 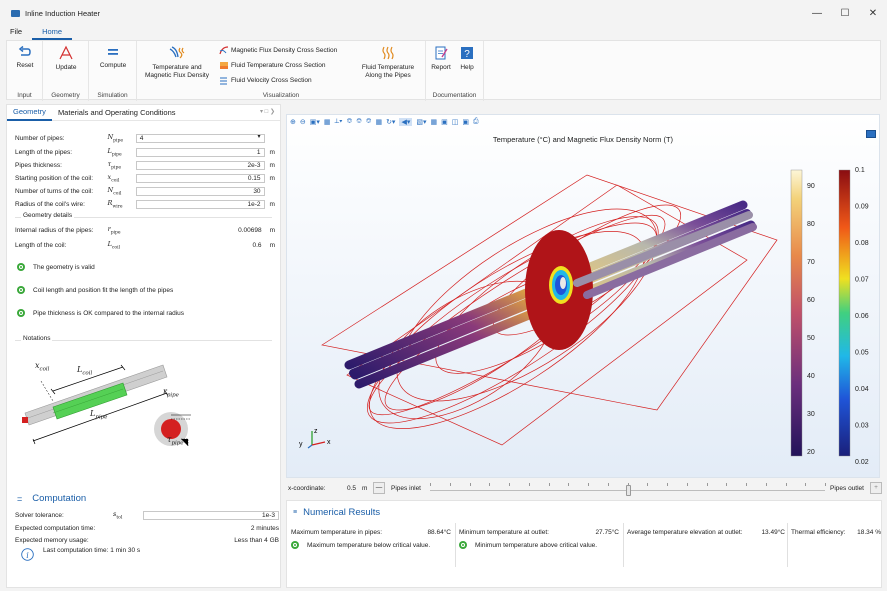 What do you see at coordinates (379, 488) in the screenshot?
I see `decrease-button: —` at bounding box center [379, 488].